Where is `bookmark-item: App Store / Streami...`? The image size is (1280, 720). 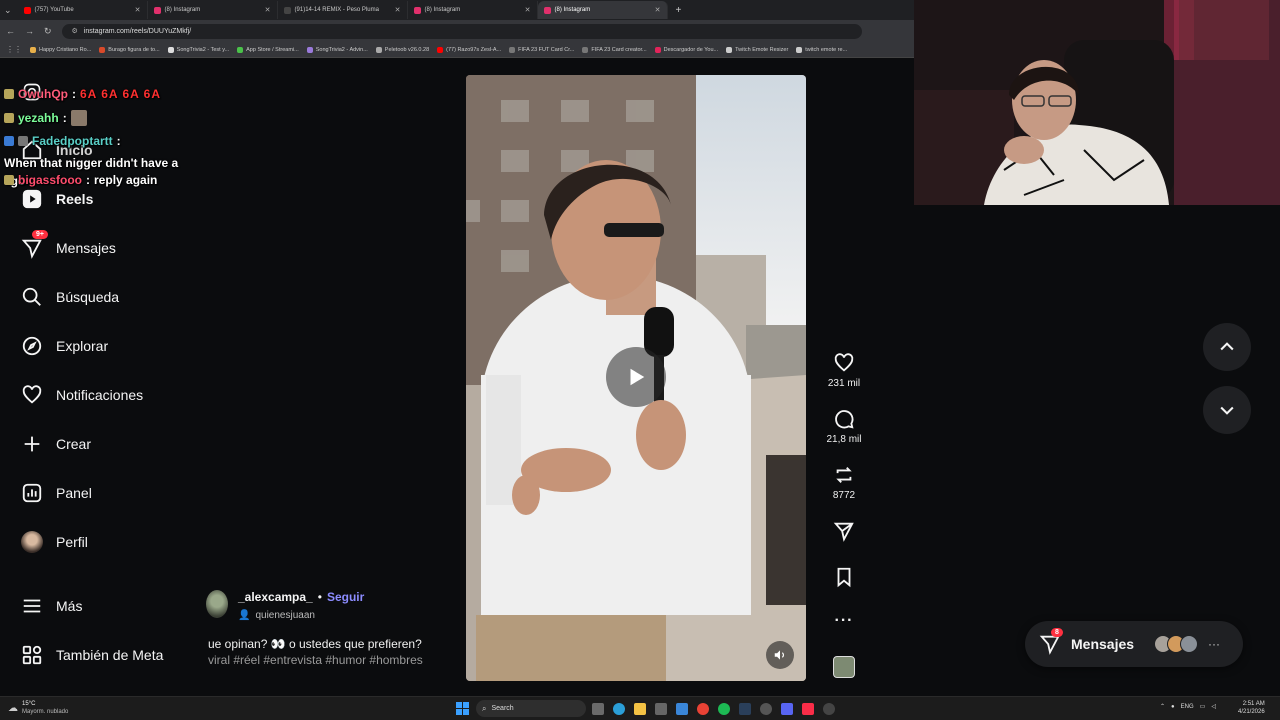 bookmark-item: App Store / Streami... is located at coordinates (268, 49).